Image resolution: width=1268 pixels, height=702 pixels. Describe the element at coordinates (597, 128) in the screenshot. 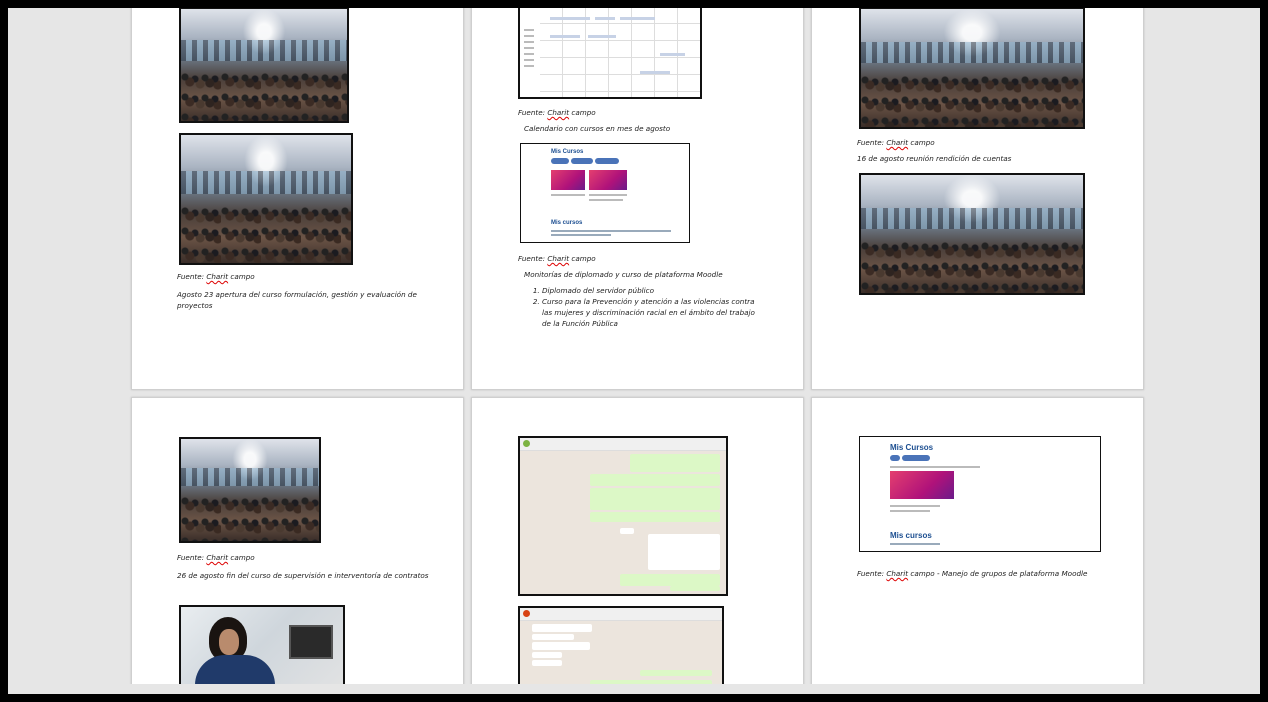

I see `calendar-caption: Calendario con cursos en mes de agosto` at that location.